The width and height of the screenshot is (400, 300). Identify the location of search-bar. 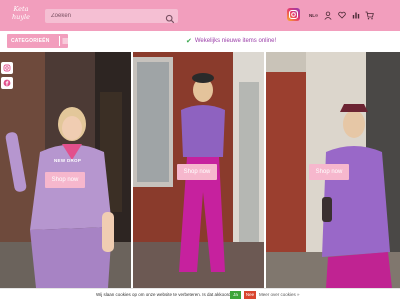
(111, 16).